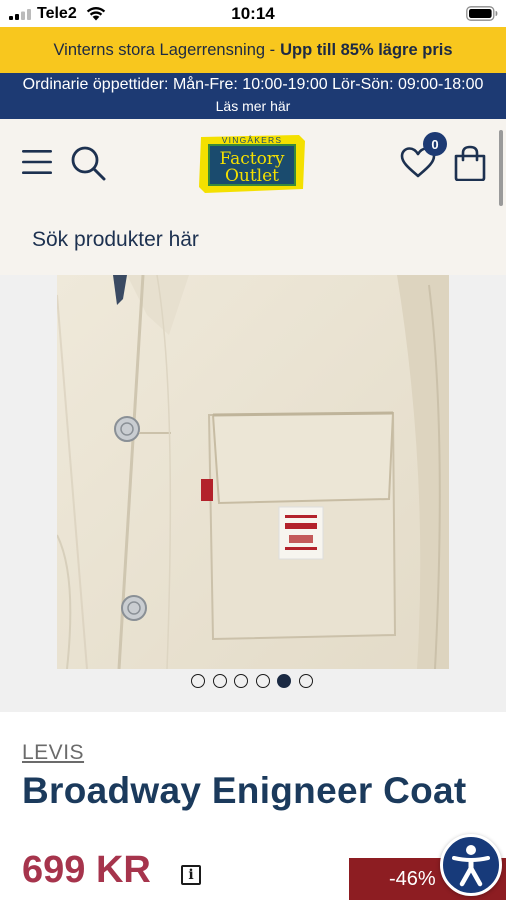 Image resolution: width=506 pixels, height=900 pixels. Describe the element at coordinates (253, 242) in the screenshot. I see `search-bar: Sök produkter här` at that location.